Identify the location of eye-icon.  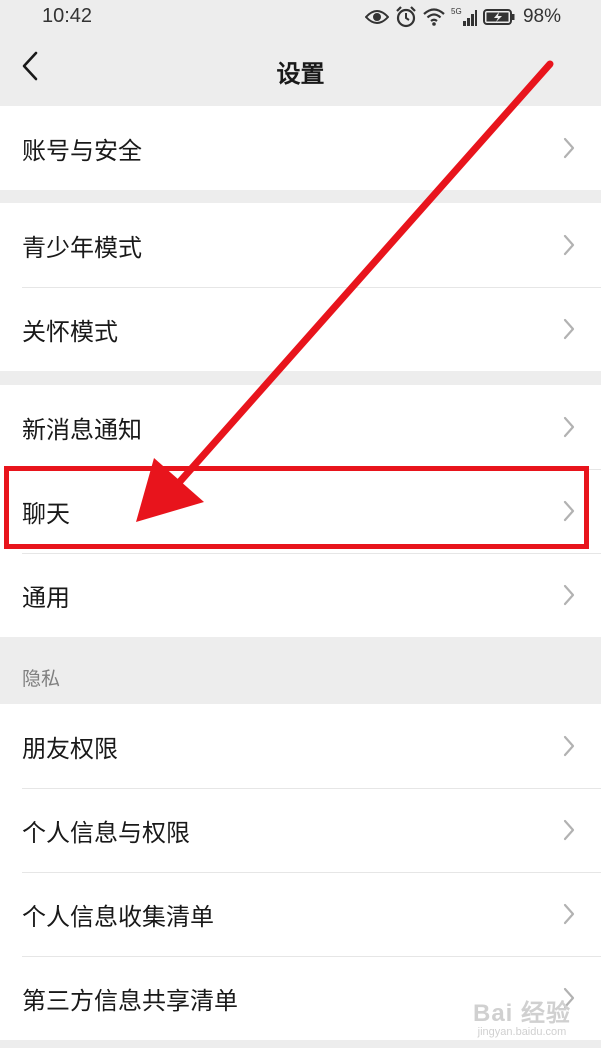
(376, 17).